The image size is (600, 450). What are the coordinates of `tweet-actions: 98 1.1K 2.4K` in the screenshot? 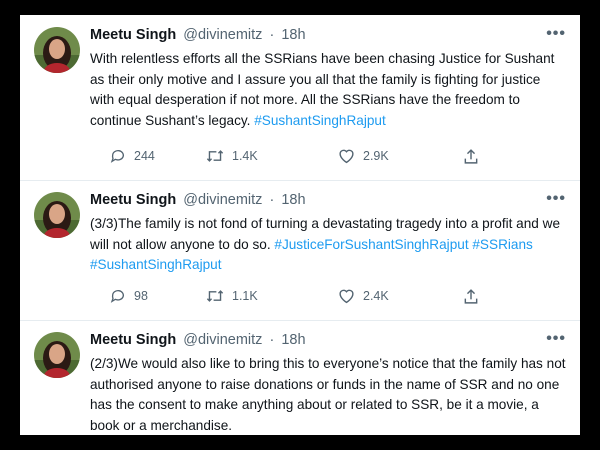 It's located at (290, 298).